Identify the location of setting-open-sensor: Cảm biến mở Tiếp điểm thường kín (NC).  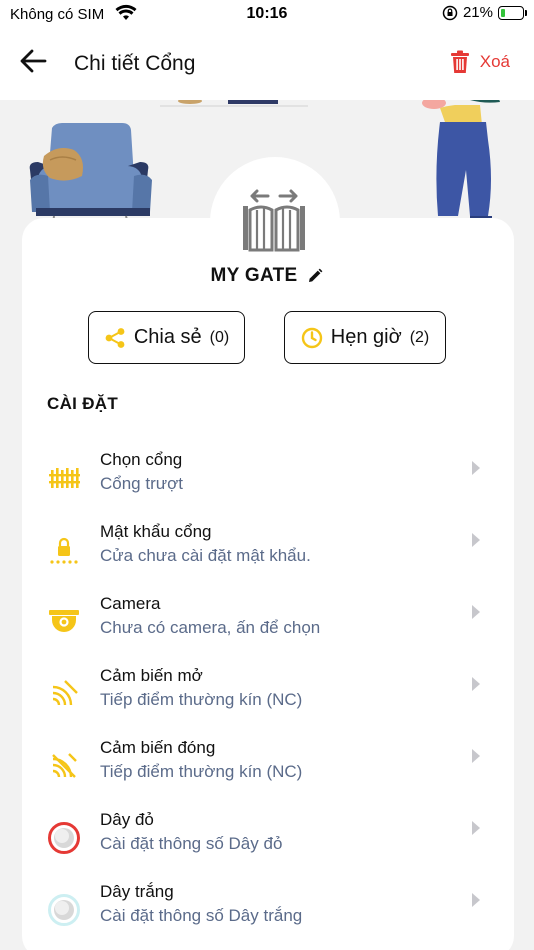
(268, 702).